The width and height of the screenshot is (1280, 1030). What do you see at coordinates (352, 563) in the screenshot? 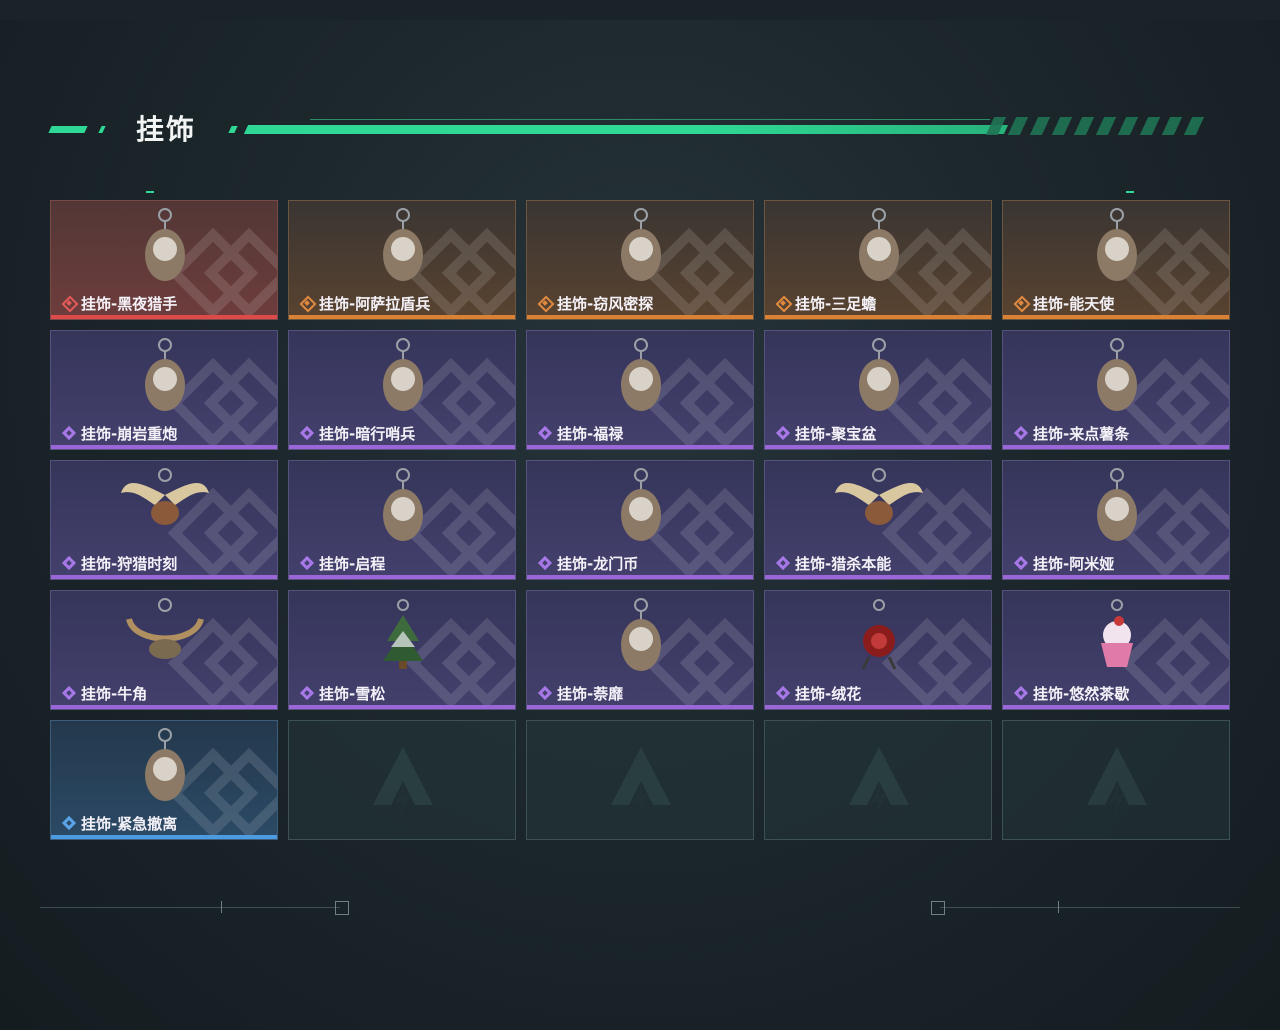
I see `ornament-name: 挂饰-启程` at bounding box center [352, 563].